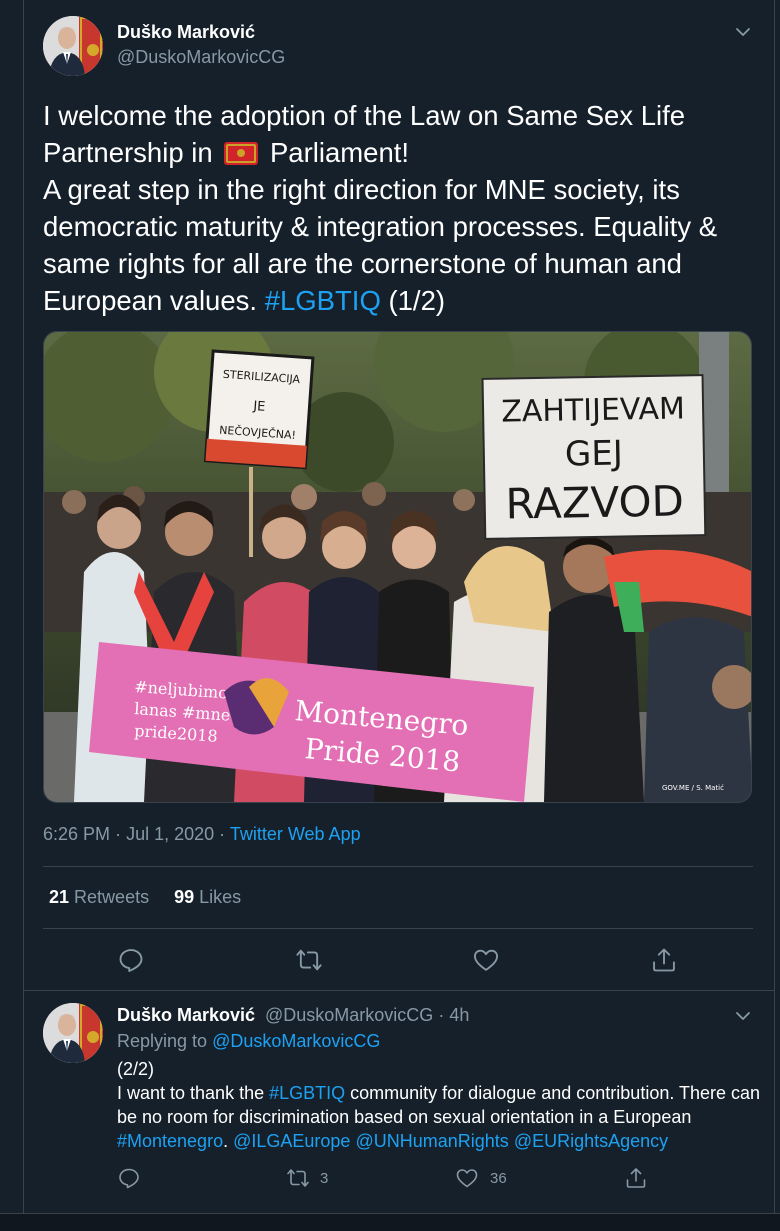  Describe the element at coordinates (259, 407) in the screenshot. I see `left-sign-line2: JE` at that location.